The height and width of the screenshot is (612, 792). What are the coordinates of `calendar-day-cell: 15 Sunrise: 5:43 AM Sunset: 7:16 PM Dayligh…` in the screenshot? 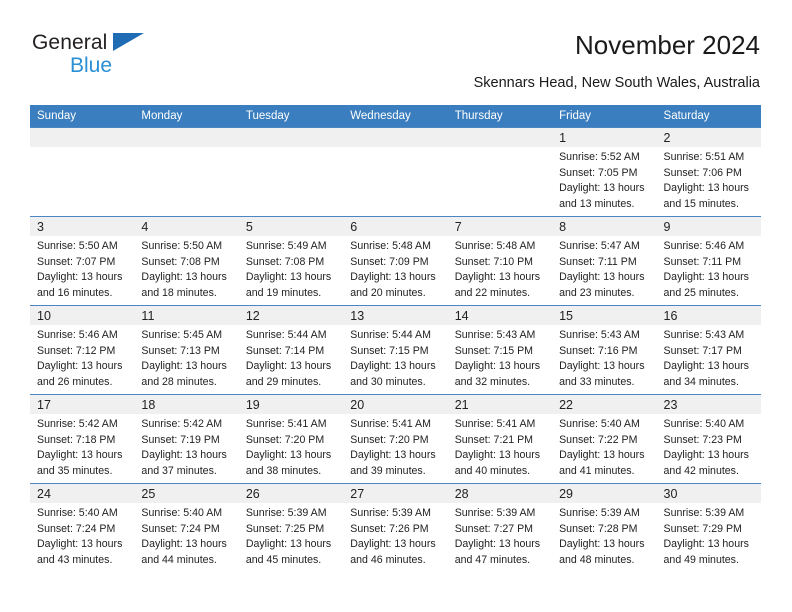 It's located at (604, 350).